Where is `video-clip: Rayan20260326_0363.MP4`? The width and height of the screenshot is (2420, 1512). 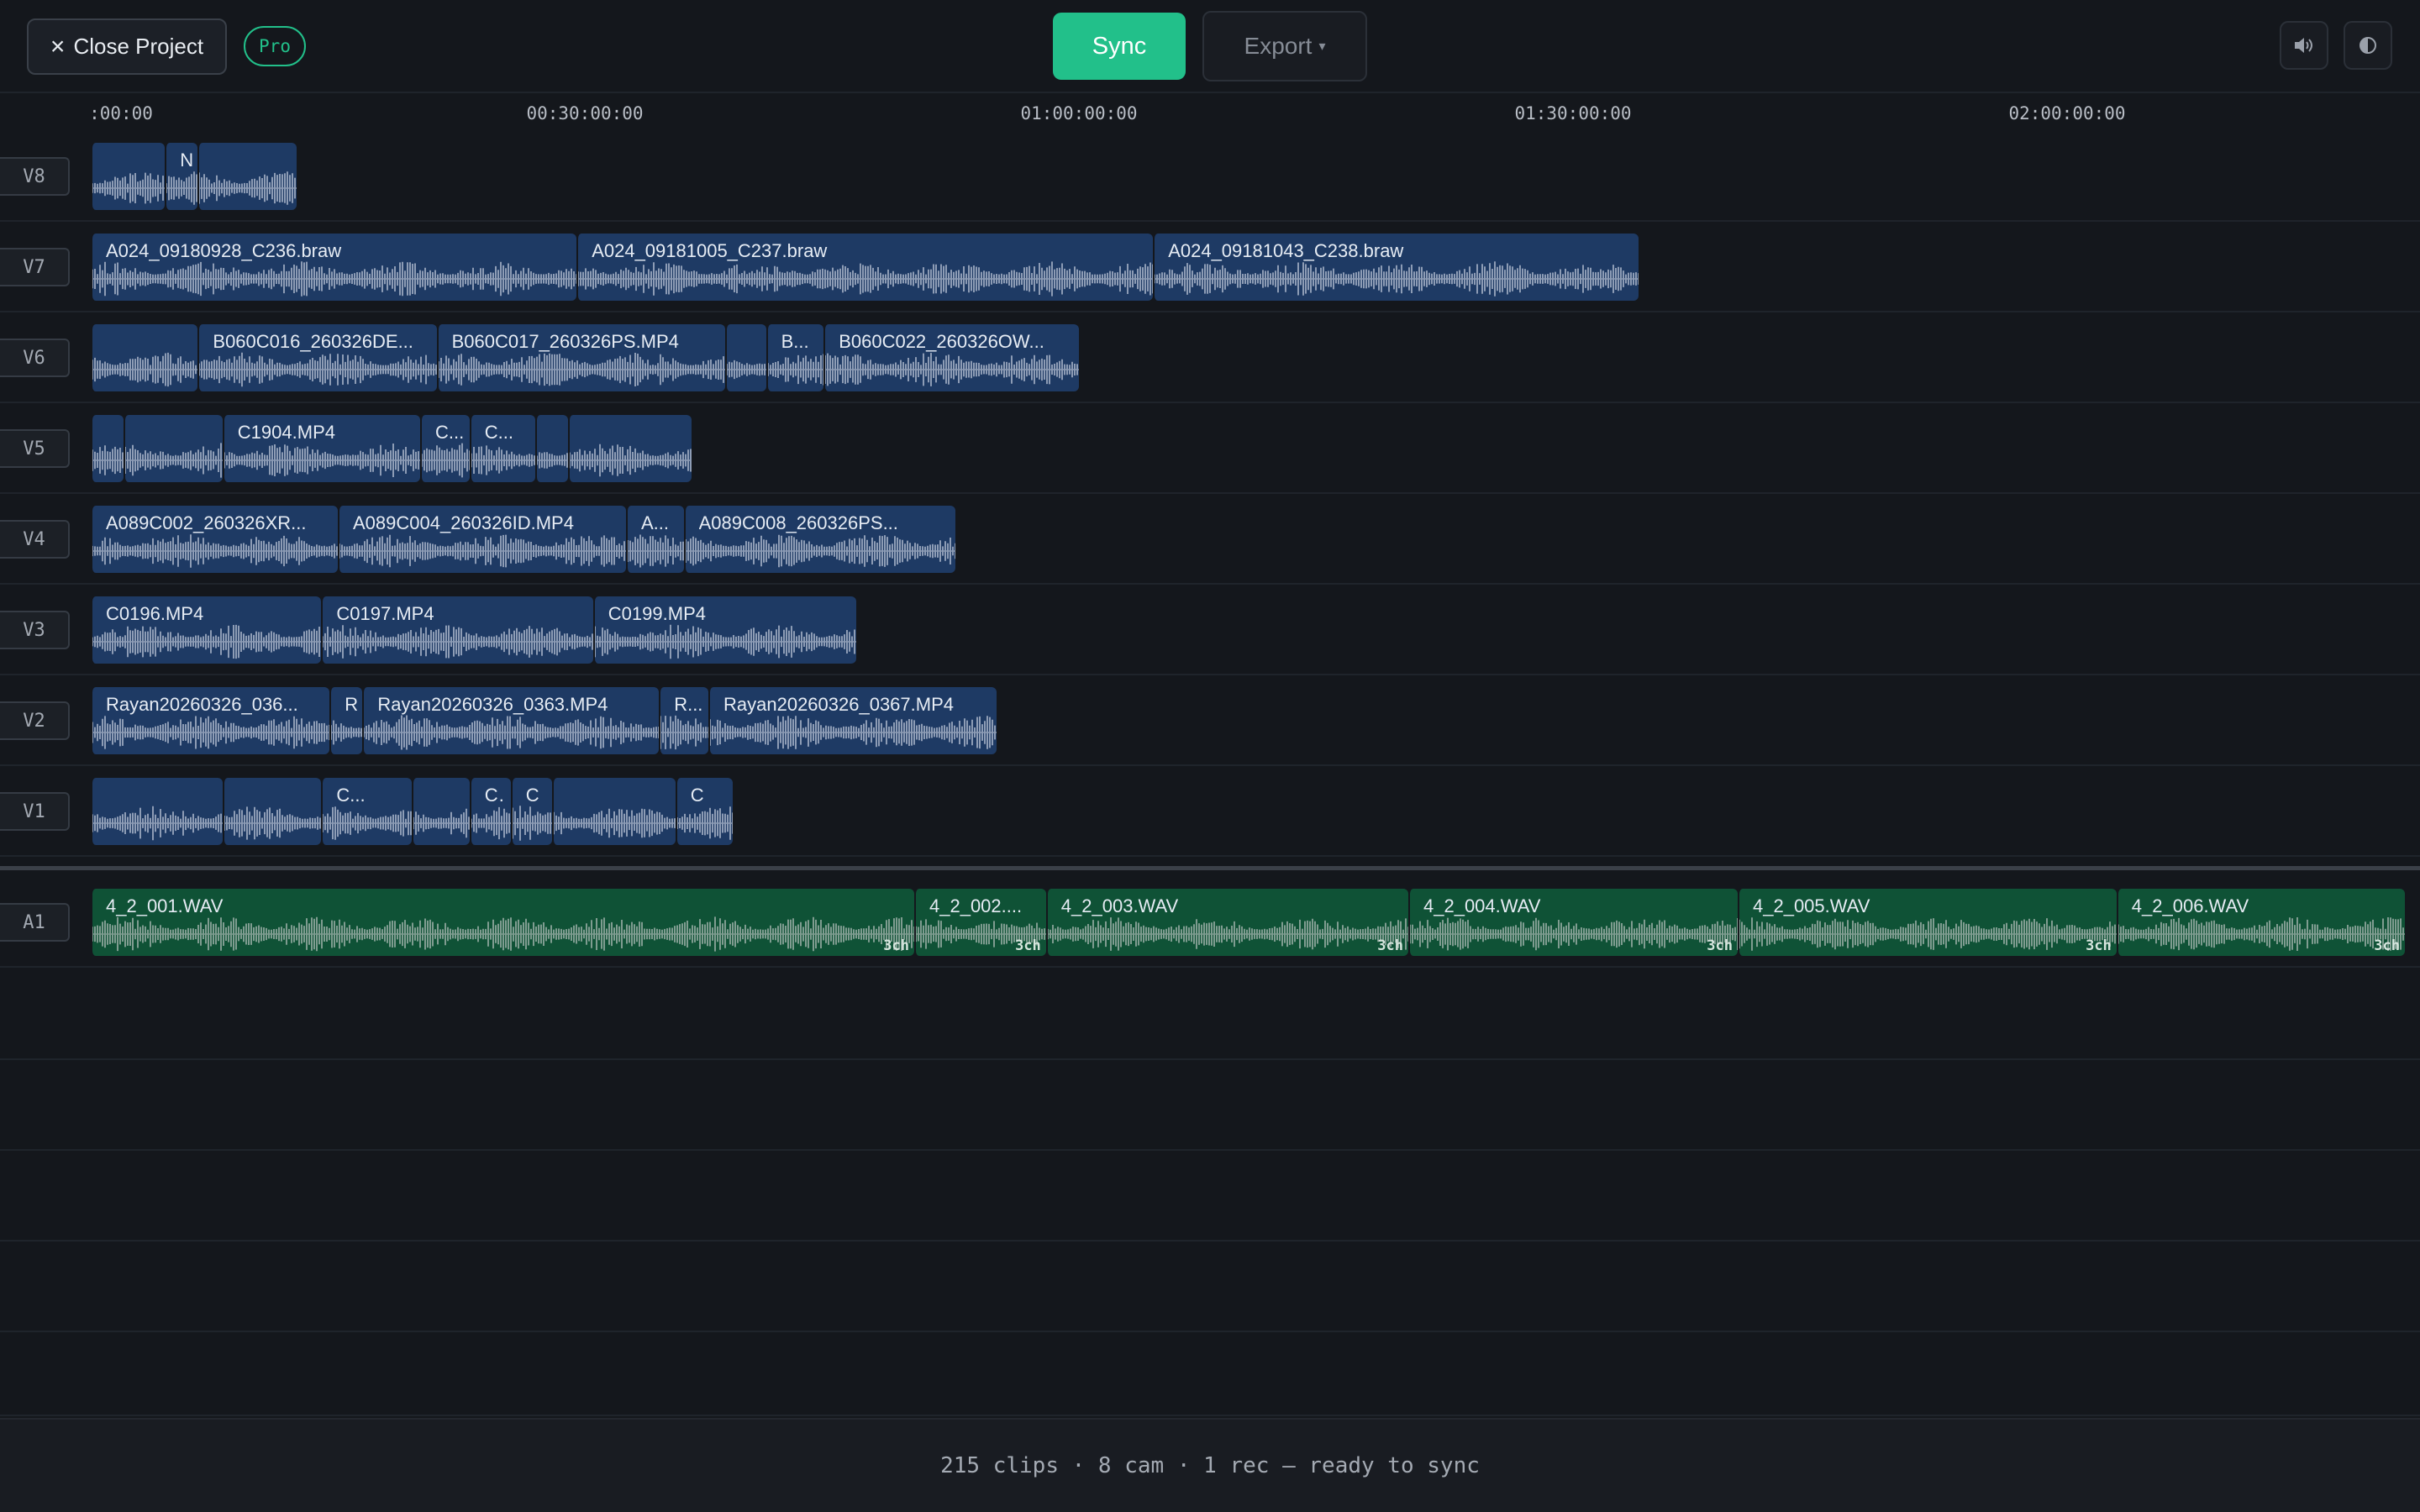 video-clip: Rayan20260326_0363.MP4 is located at coordinates (511, 720).